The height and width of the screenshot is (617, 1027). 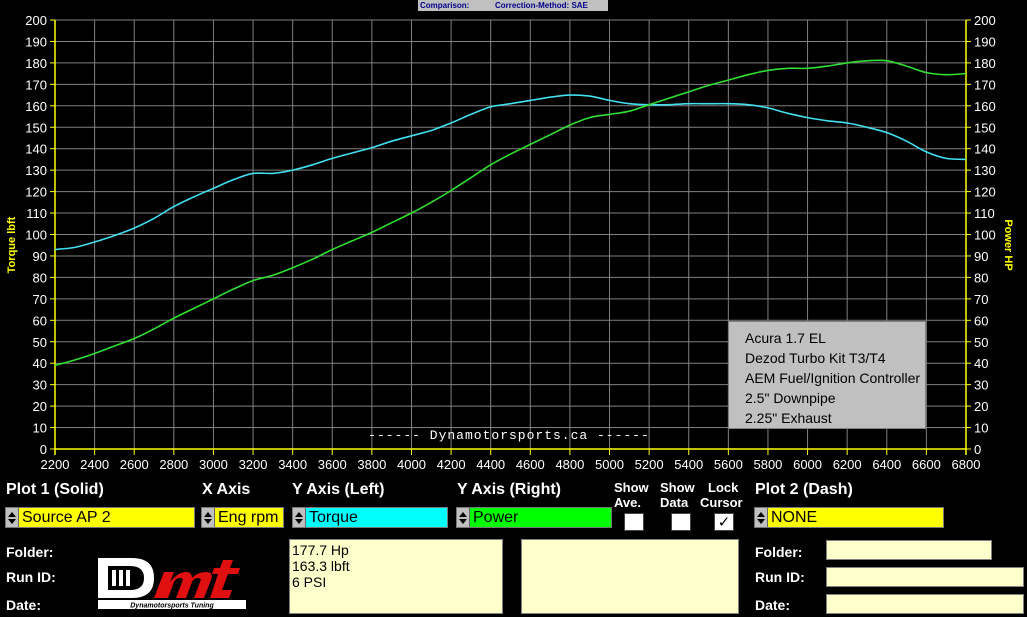 I want to click on right-tick-label: 190, so click(x=985, y=41).